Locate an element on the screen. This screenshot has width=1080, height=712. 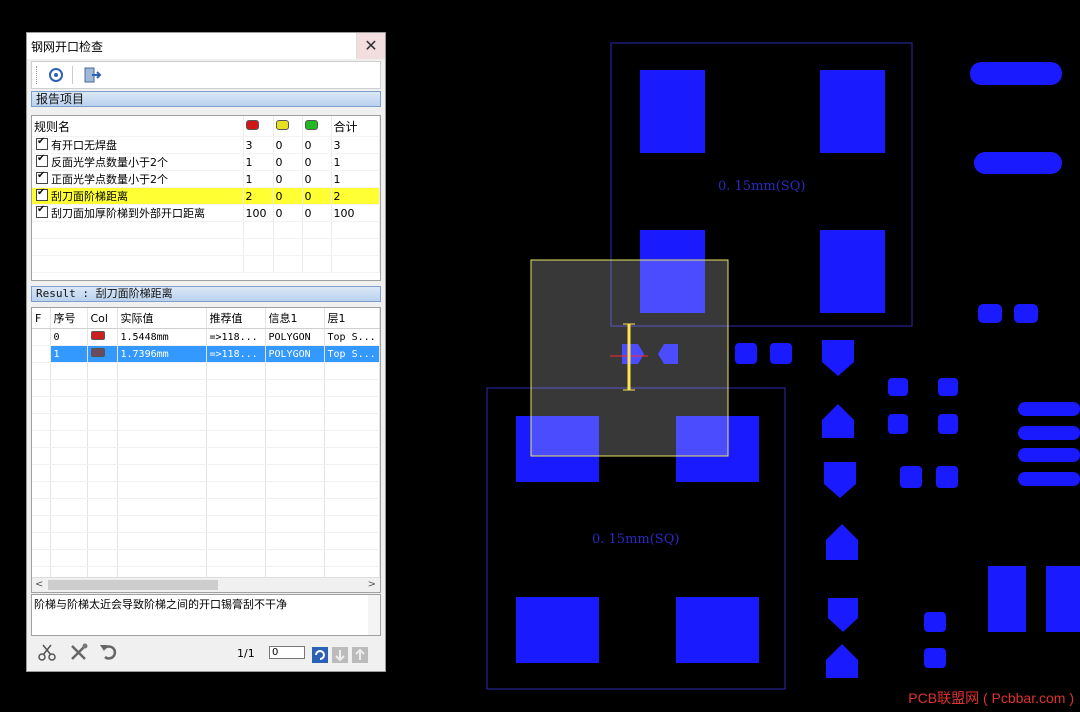
col-header-actual: 实际值 is located at coordinates (162, 318).